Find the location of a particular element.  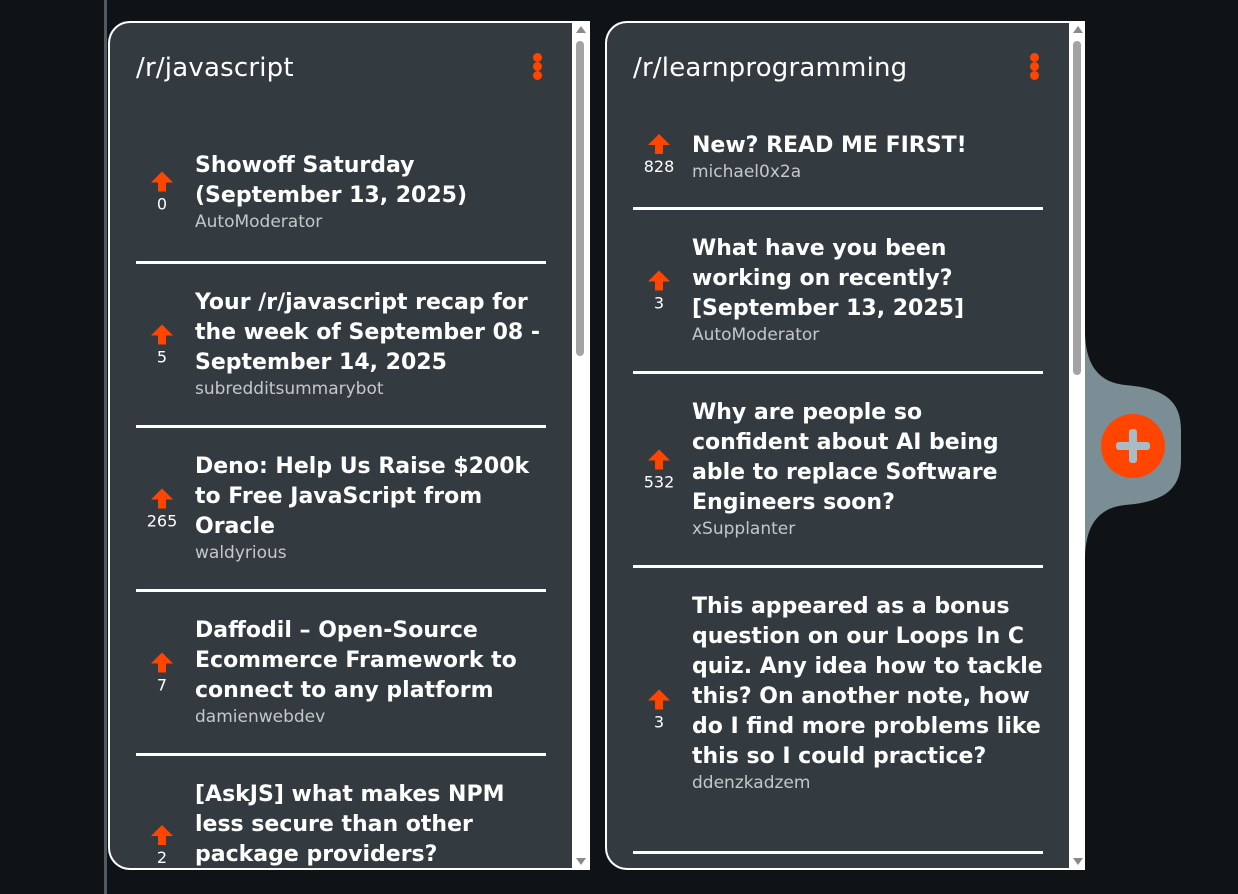

add-lane-button is located at coordinates (1133, 446).